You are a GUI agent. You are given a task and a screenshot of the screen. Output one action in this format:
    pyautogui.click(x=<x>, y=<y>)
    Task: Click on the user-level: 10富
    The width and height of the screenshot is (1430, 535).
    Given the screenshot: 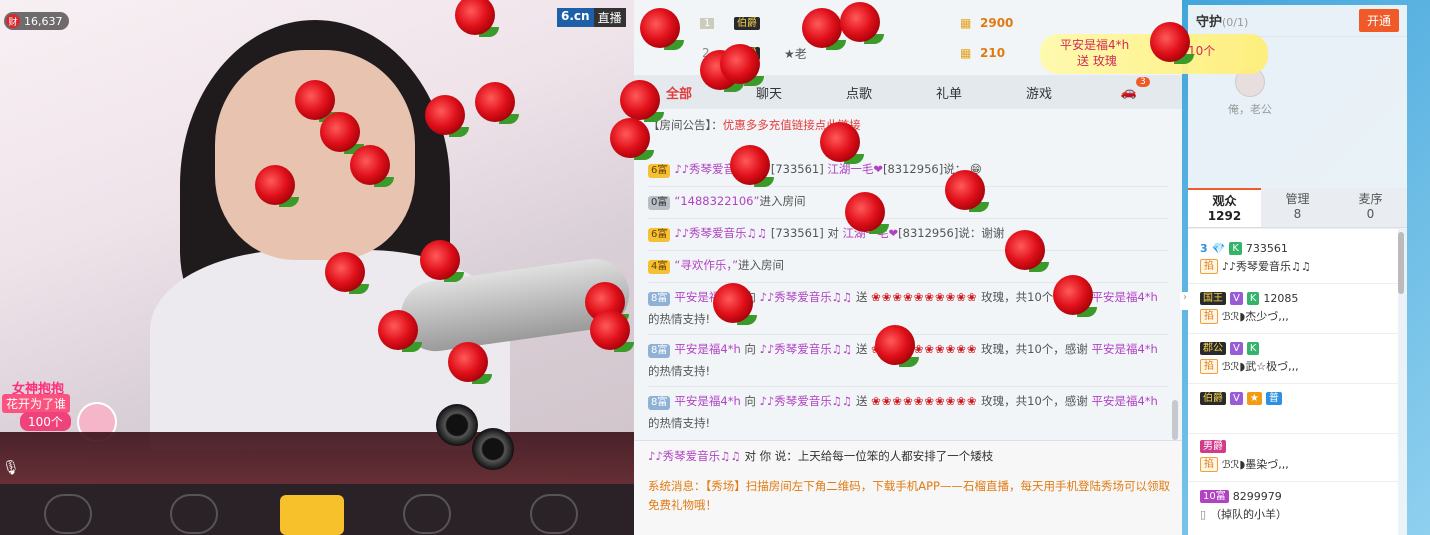 What is the action you would take?
    pyautogui.click(x=1214, y=496)
    